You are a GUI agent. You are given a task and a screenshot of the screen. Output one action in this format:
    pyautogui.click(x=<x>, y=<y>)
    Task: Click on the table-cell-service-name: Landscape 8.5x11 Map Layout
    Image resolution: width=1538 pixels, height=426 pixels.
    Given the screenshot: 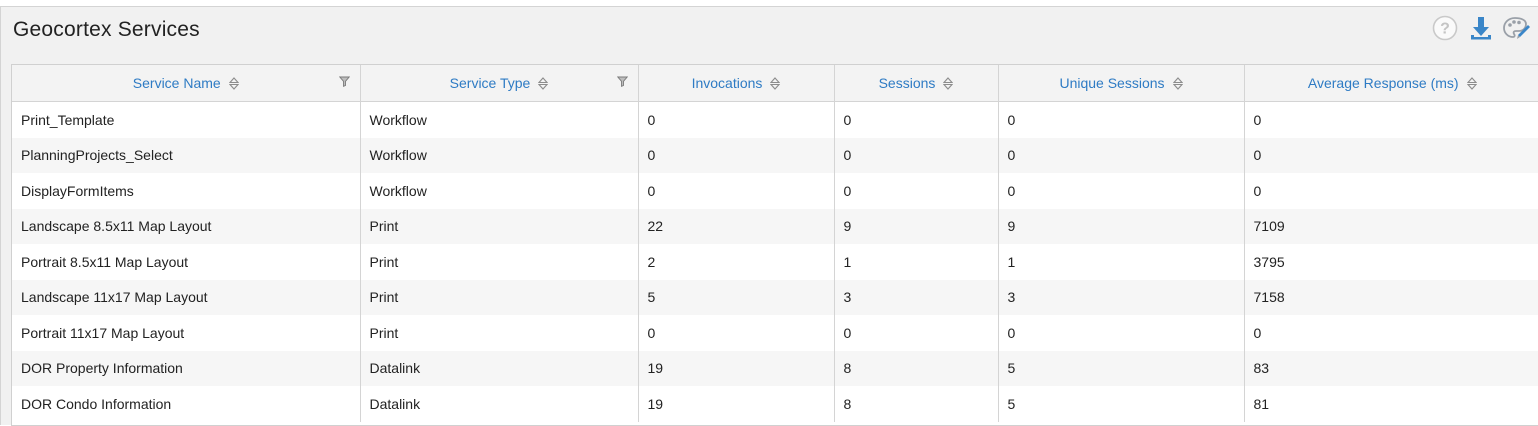 What is the action you would take?
    pyautogui.click(x=186, y=226)
    